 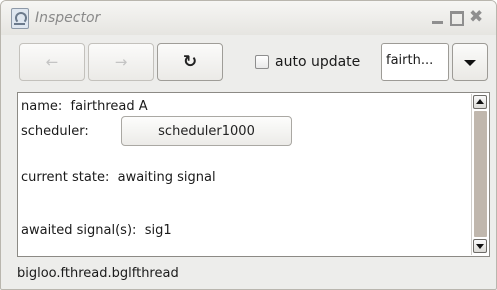 I want to click on window-title: Inspector, so click(x=68, y=18).